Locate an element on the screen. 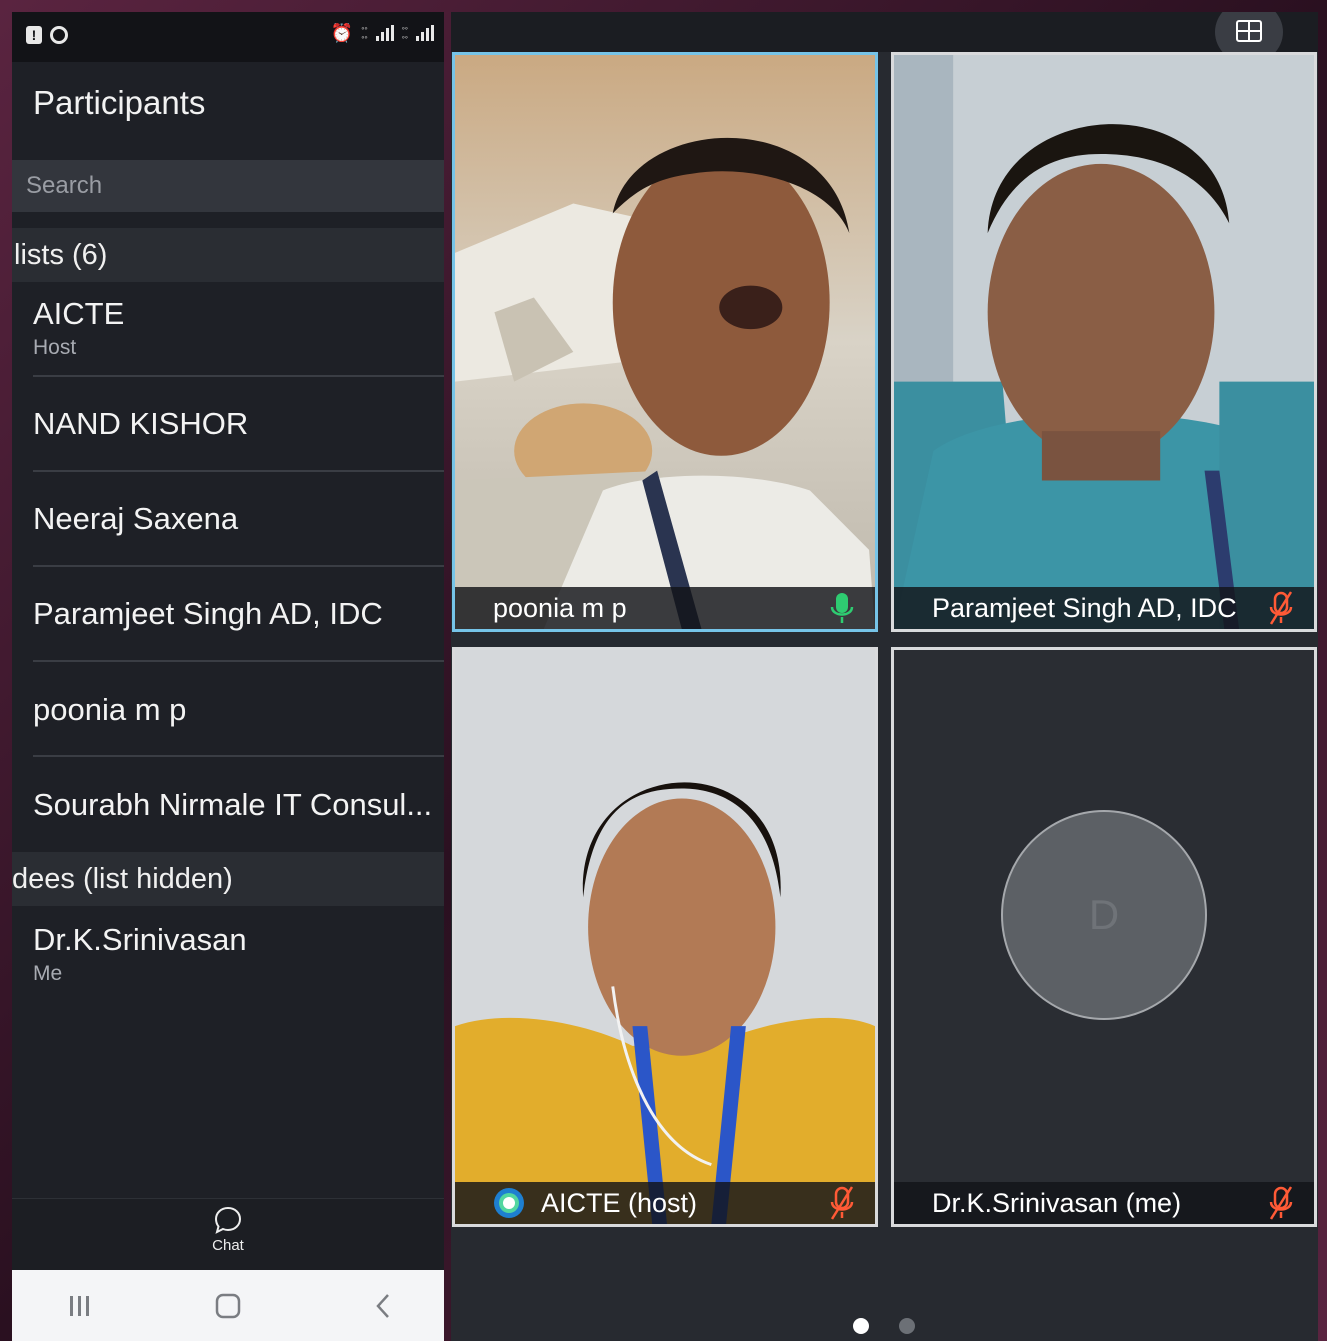 This screenshot has width=1327, height=1341. home-icon is located at coordinates (228, 1306).